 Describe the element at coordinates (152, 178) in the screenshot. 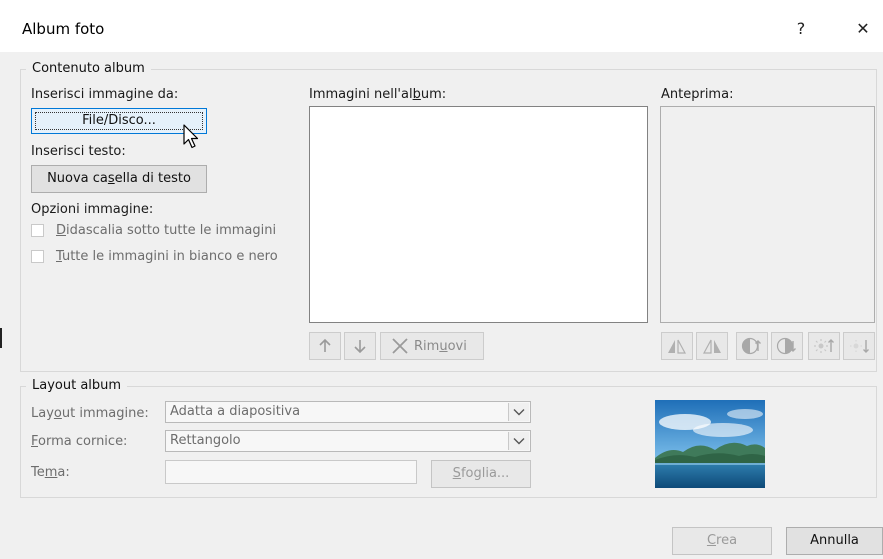

I see `new-textbox-text-b: ella di testo` at that location.